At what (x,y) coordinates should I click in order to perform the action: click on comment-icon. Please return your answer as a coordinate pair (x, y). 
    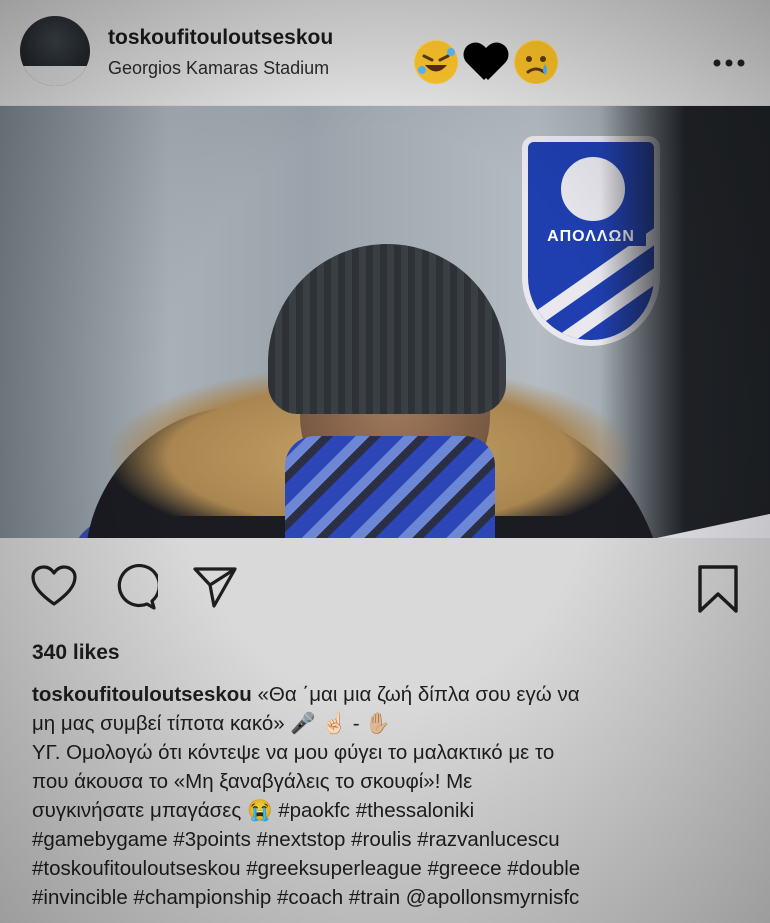
    Looking at the image, I should click on (135, 587).